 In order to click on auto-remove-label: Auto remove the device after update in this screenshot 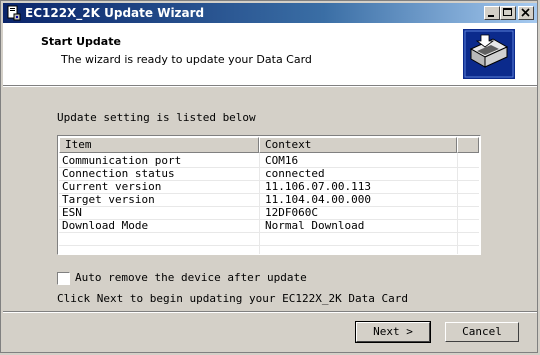, I will do `click(191, 278)`.